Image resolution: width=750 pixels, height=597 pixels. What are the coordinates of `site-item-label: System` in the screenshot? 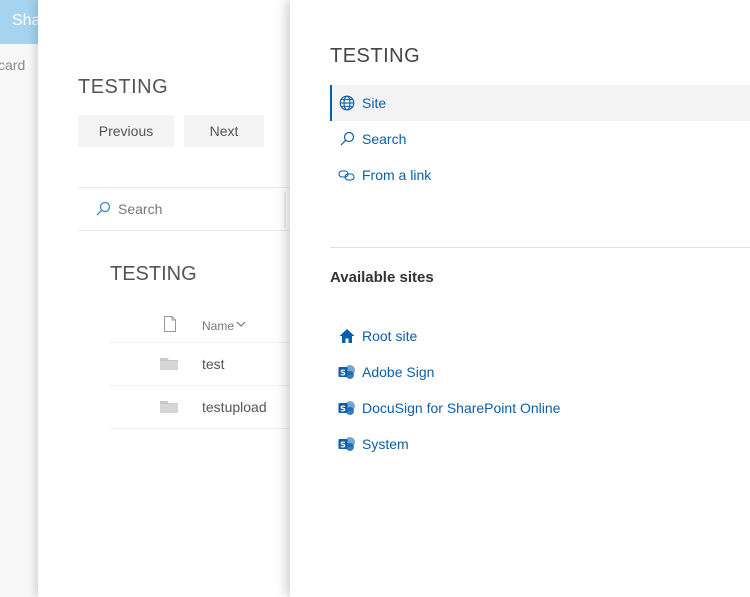 It's located at (385, 444).